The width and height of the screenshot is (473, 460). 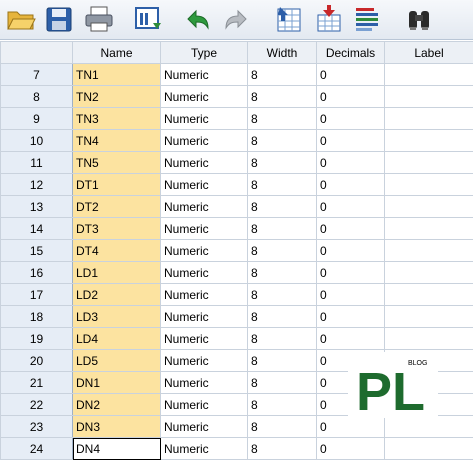 What do you see at coordinates (117, 339) in the screenshot?
I see `name-cell: LD4` at bounding box center [117, 339].